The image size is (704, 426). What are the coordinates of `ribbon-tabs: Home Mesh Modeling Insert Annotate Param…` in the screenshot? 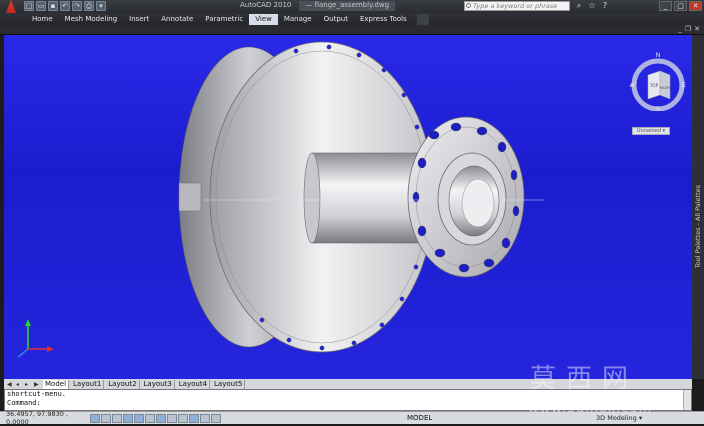 It's located at (352, 19).